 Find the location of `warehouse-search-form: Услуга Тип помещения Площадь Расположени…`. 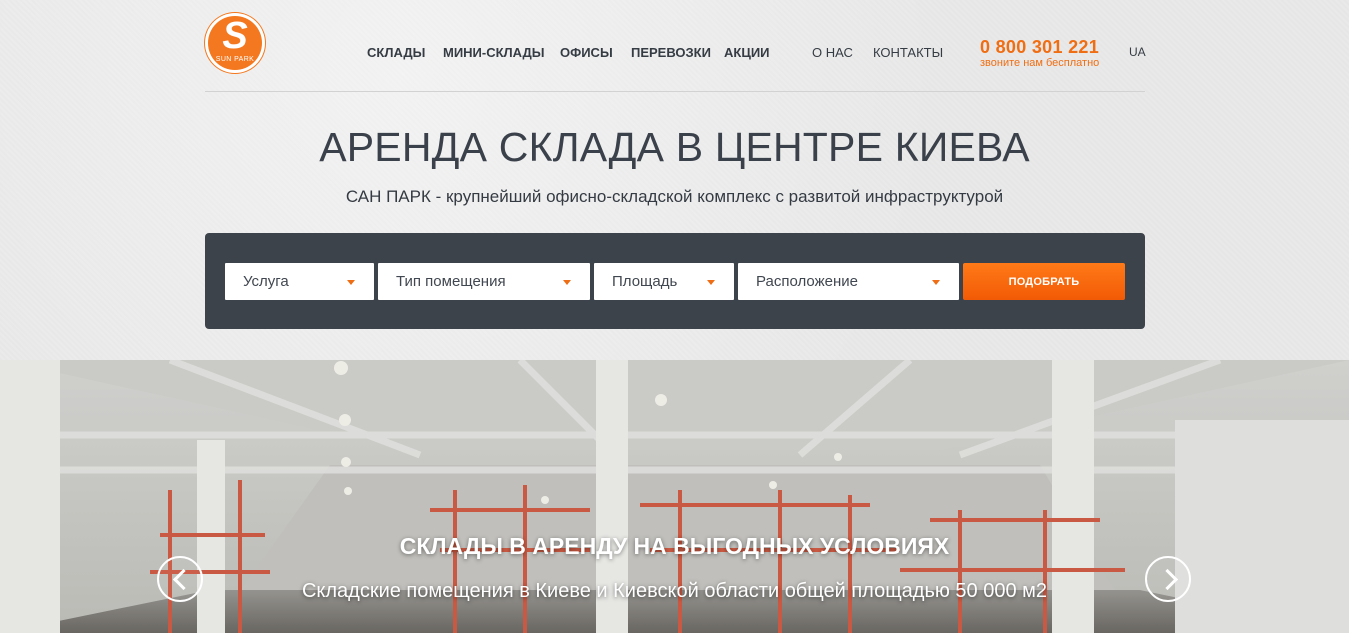

warehouse-search-form: Услуга Тип помещения Площадь Расположени… is located at coordinates (675, 281).